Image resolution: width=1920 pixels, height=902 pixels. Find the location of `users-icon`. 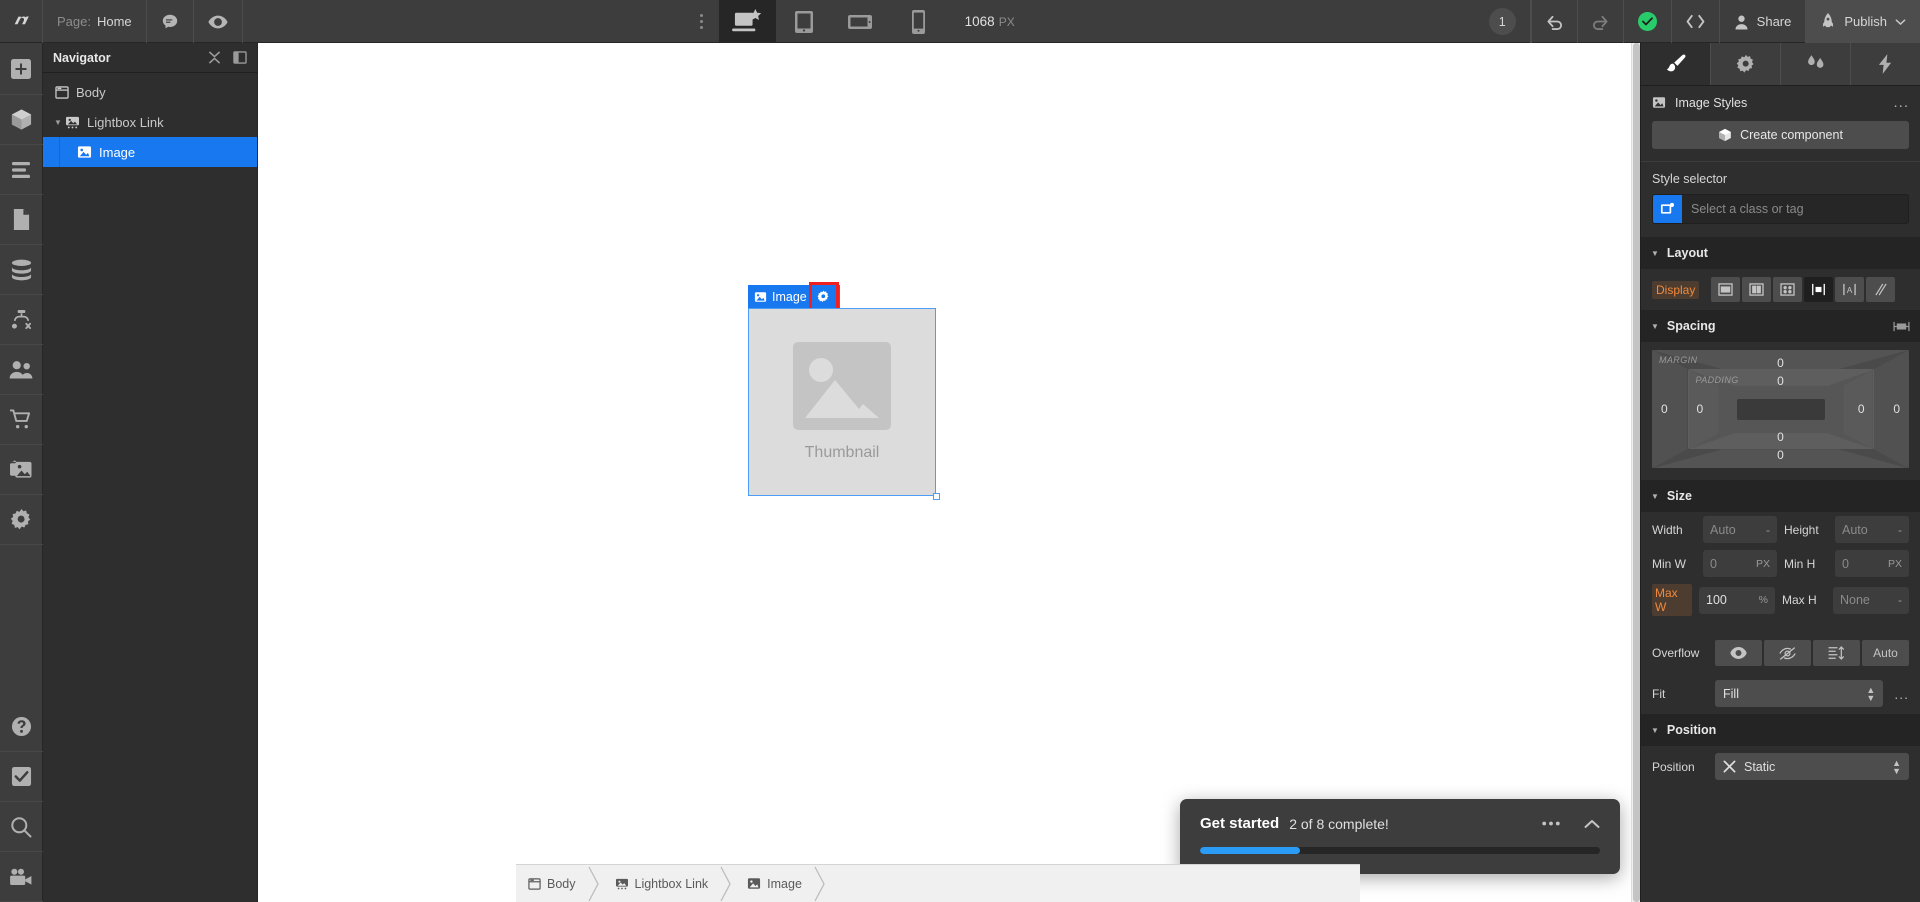

users-icon is located at coordinates (21, 370).